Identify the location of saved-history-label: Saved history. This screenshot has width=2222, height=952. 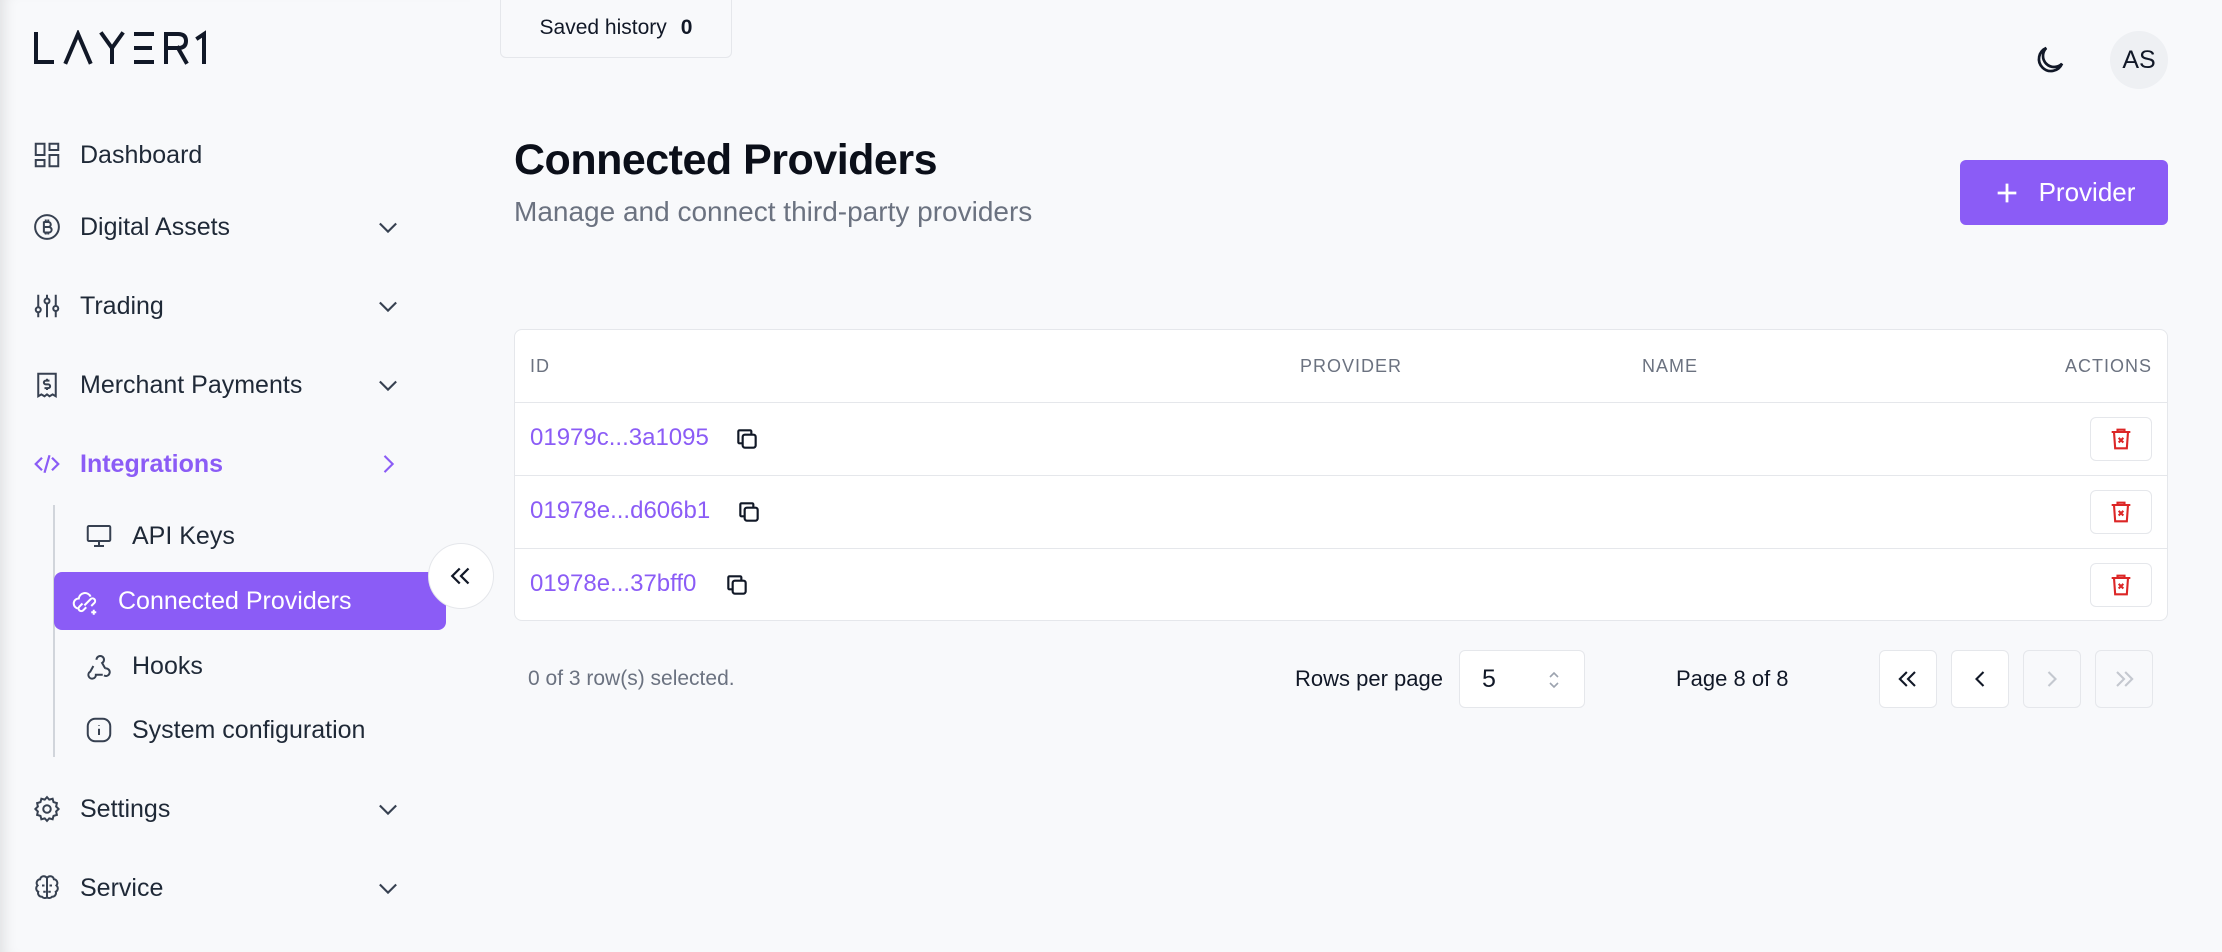
(603, 27).